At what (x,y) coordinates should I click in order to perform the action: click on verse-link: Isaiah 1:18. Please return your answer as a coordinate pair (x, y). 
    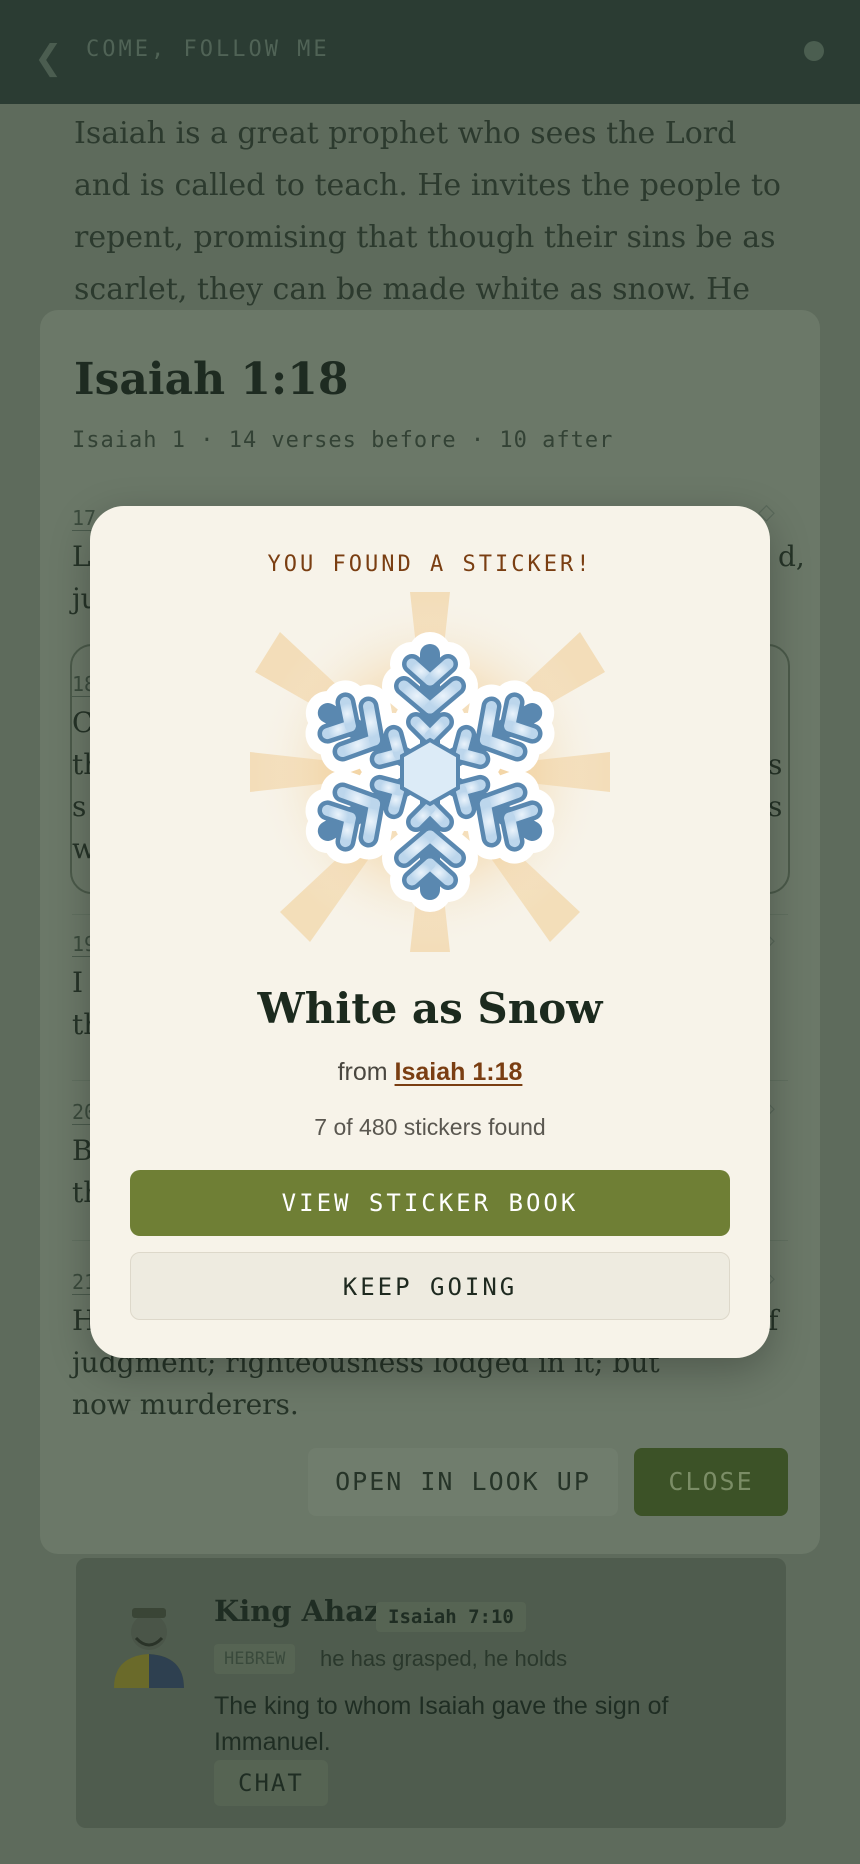
    Looking at the image, I should click on (459, 1072).